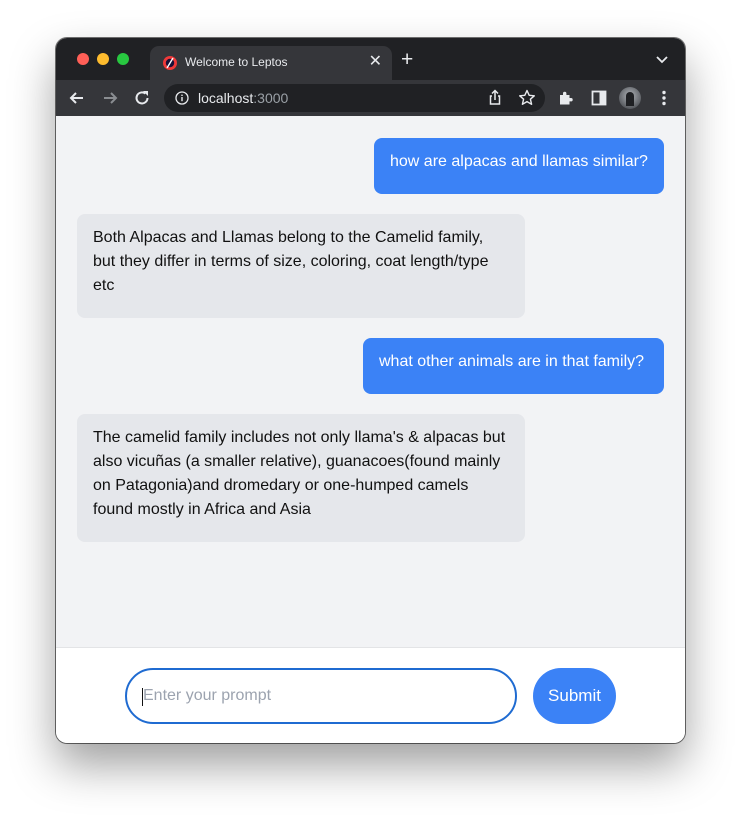 Image resolution: width=741 pixels, height=817 pixels. What do you see at coordinates (566, 98) in the screenshot?
I see `extensions-puzzle-icon` at bounding box center [566, 98].